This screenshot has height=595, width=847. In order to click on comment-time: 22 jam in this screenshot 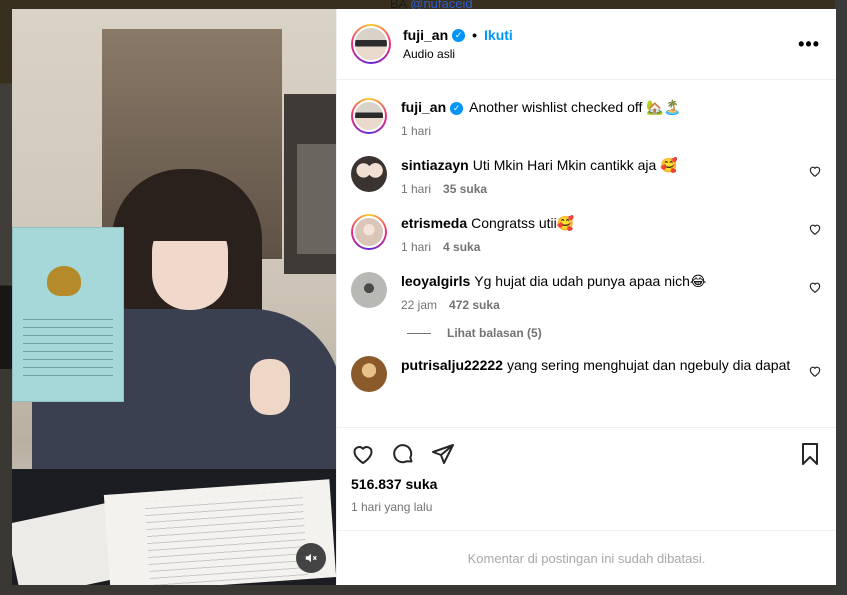, I will do `click(419, 305)`.